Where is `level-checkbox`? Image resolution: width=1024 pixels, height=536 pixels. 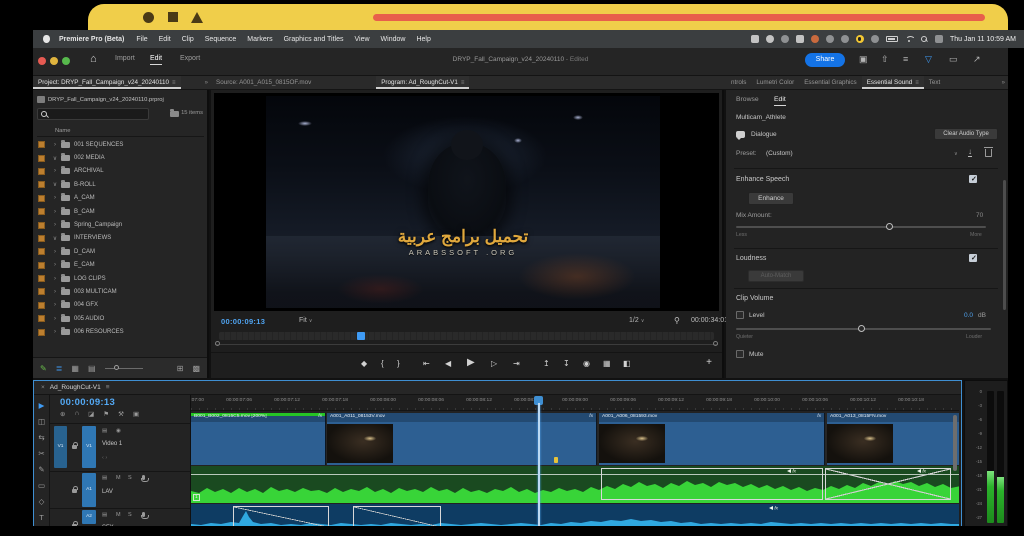
level-checkbox is located at coordinates (740, 315).